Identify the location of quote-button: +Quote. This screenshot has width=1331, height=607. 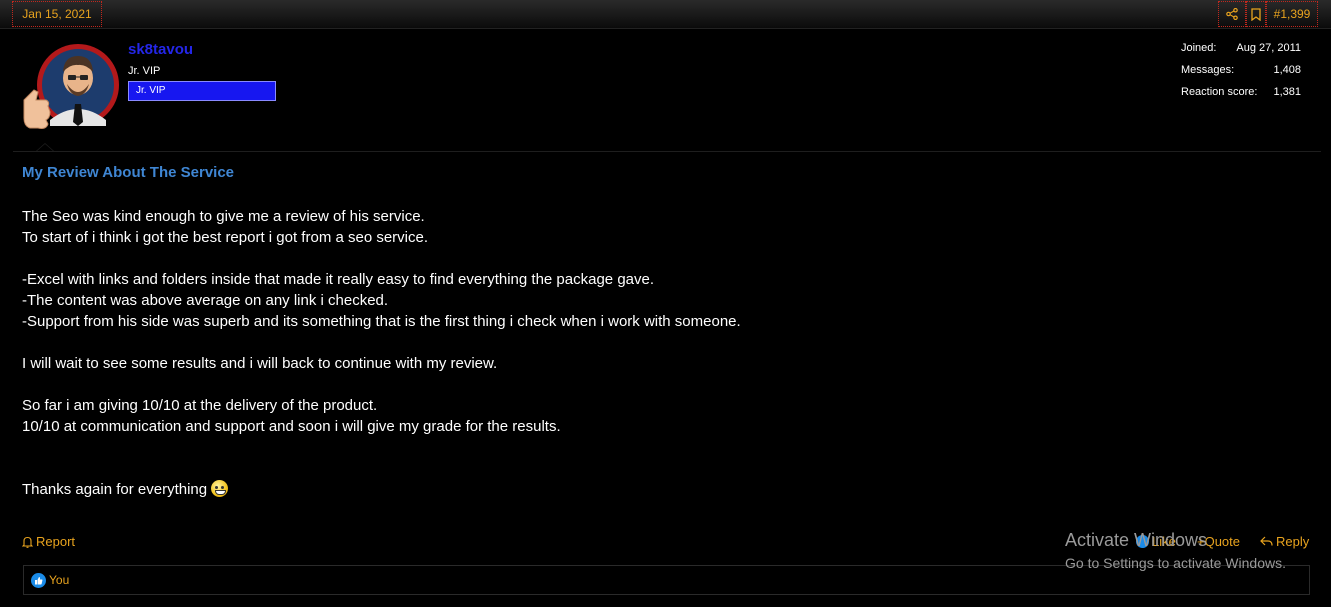
(1218, 541).